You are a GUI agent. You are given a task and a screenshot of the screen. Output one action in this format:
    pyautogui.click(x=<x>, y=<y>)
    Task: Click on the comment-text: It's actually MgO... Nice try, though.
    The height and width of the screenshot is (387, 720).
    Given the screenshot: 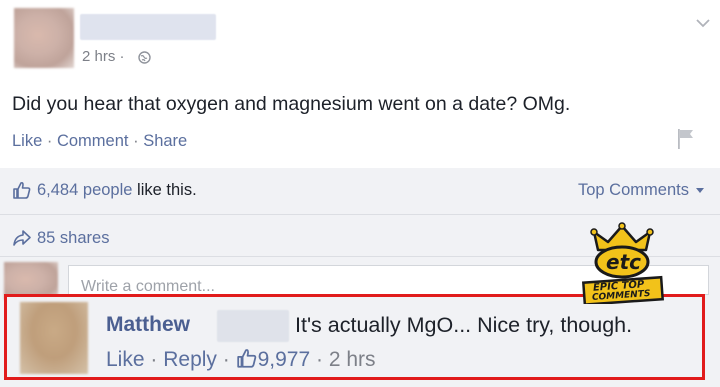 What is the action you would take?
    pyautogui.click(x=464, y=325)
    